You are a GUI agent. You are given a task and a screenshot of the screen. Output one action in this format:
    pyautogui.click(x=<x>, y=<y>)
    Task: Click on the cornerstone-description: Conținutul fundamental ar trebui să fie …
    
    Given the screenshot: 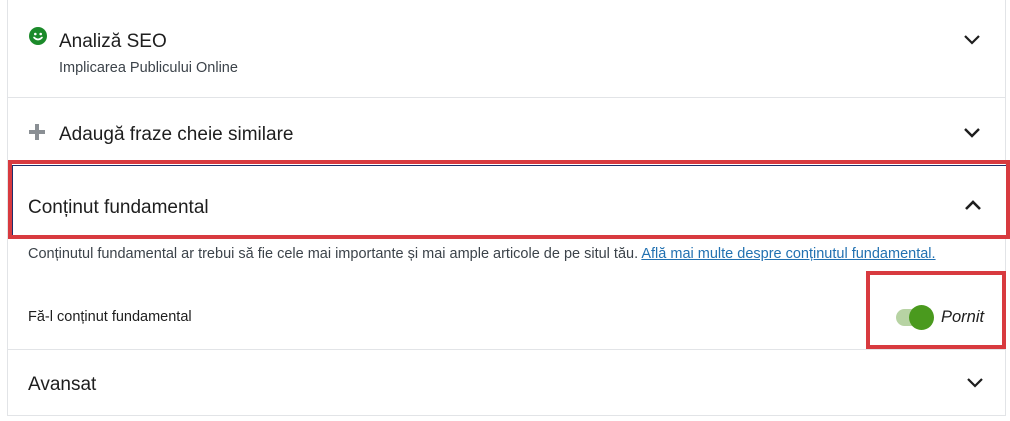 What is the action you would take?
    pyautogui.click(x=498, y=254)
    